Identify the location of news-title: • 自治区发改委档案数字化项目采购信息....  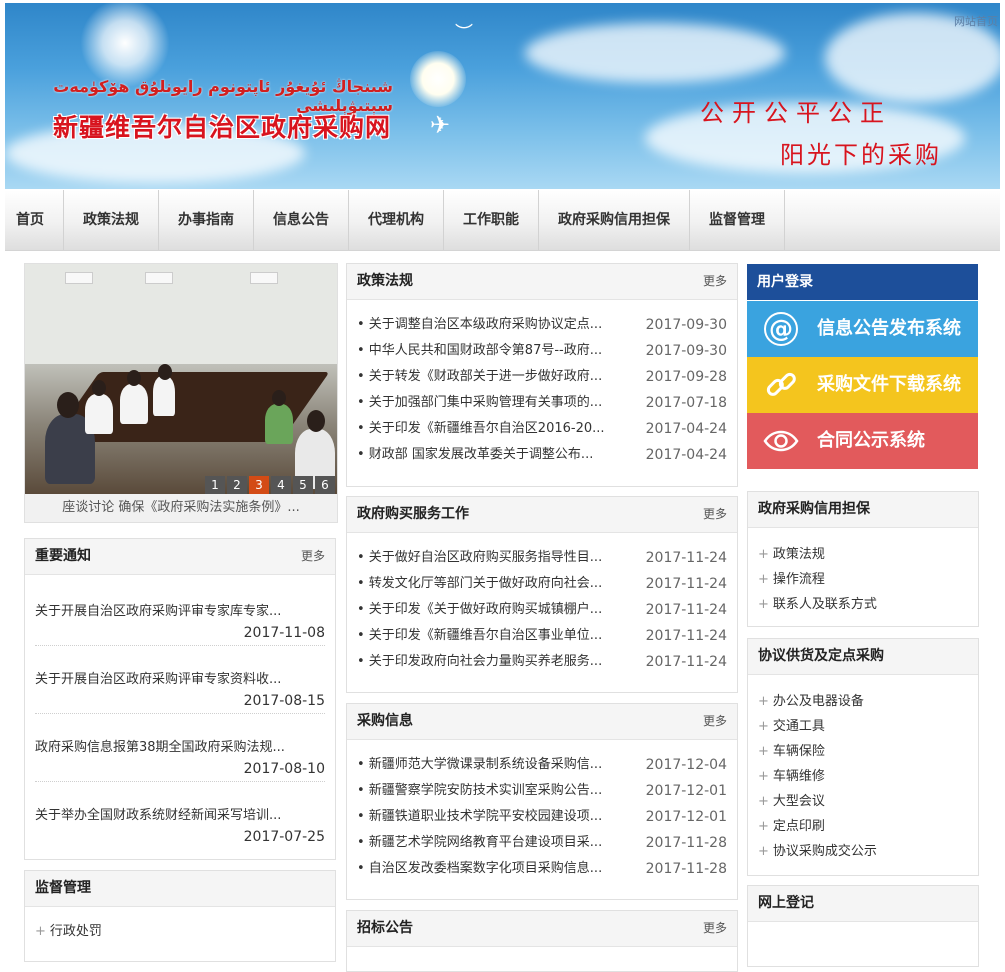
(480, 868).